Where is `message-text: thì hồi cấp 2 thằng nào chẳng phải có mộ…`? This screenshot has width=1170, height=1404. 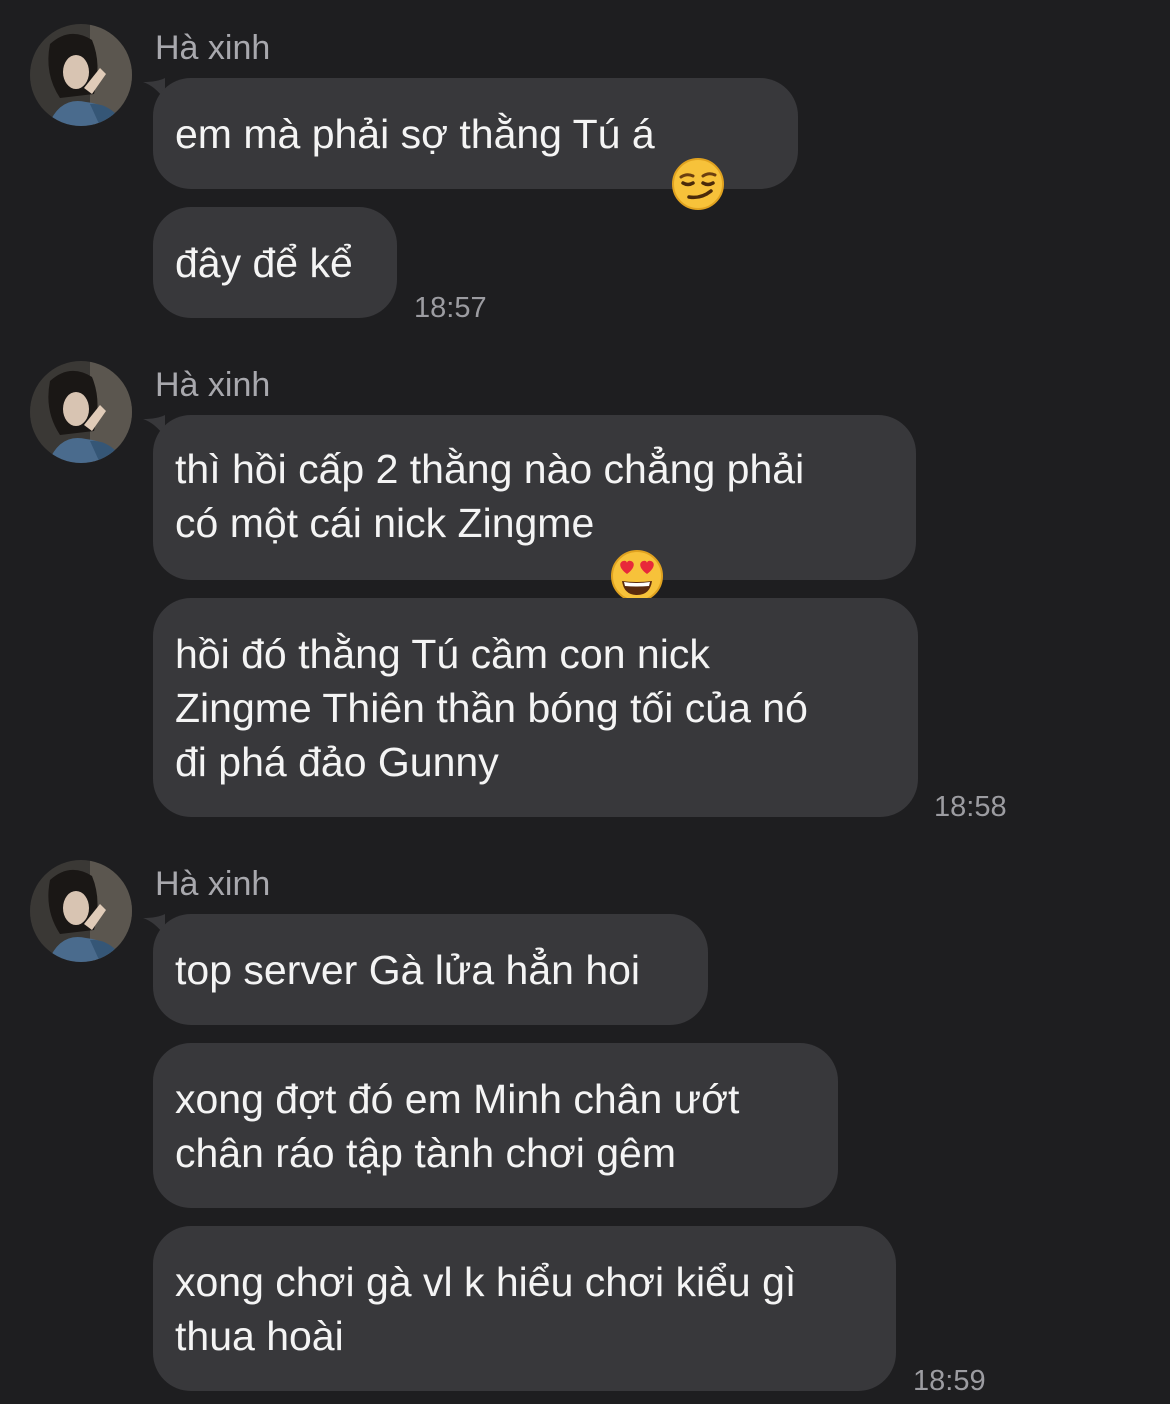
message-text: thì hồi cấp 2 thằng nào chẳng phải có mộ… is located at coordinates (490, 495).